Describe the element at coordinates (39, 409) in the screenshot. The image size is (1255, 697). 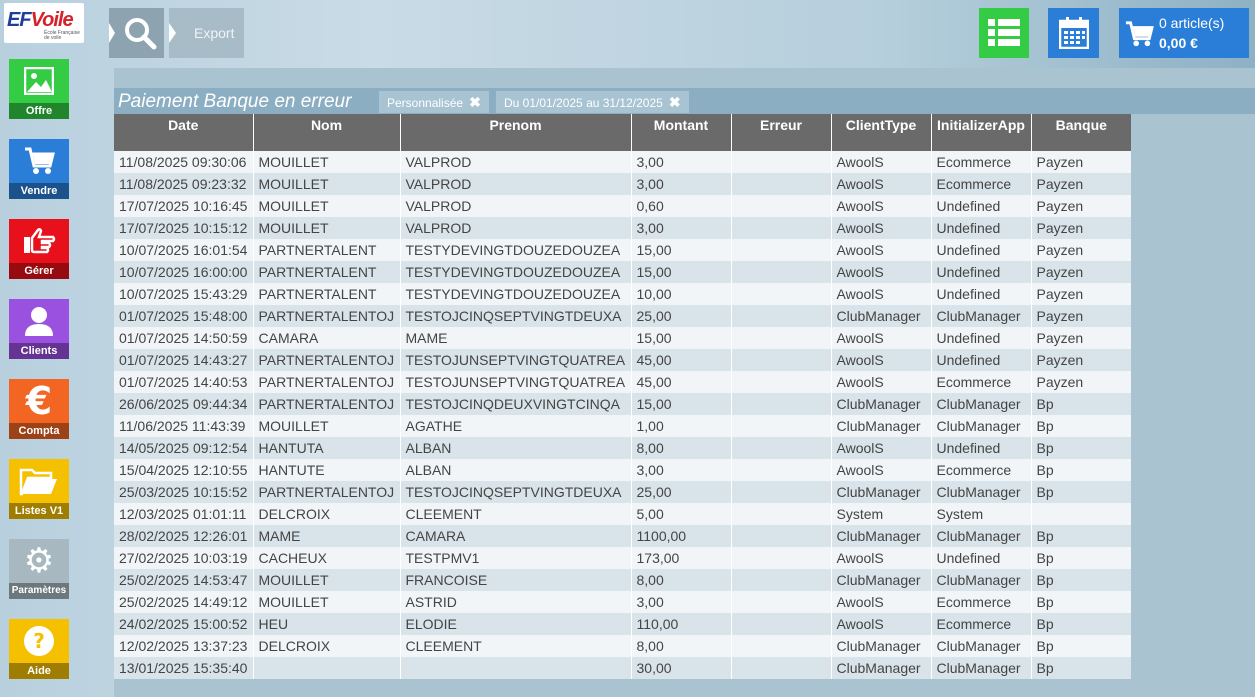
I see `sidebar-item-compta: € Compta` at that location.